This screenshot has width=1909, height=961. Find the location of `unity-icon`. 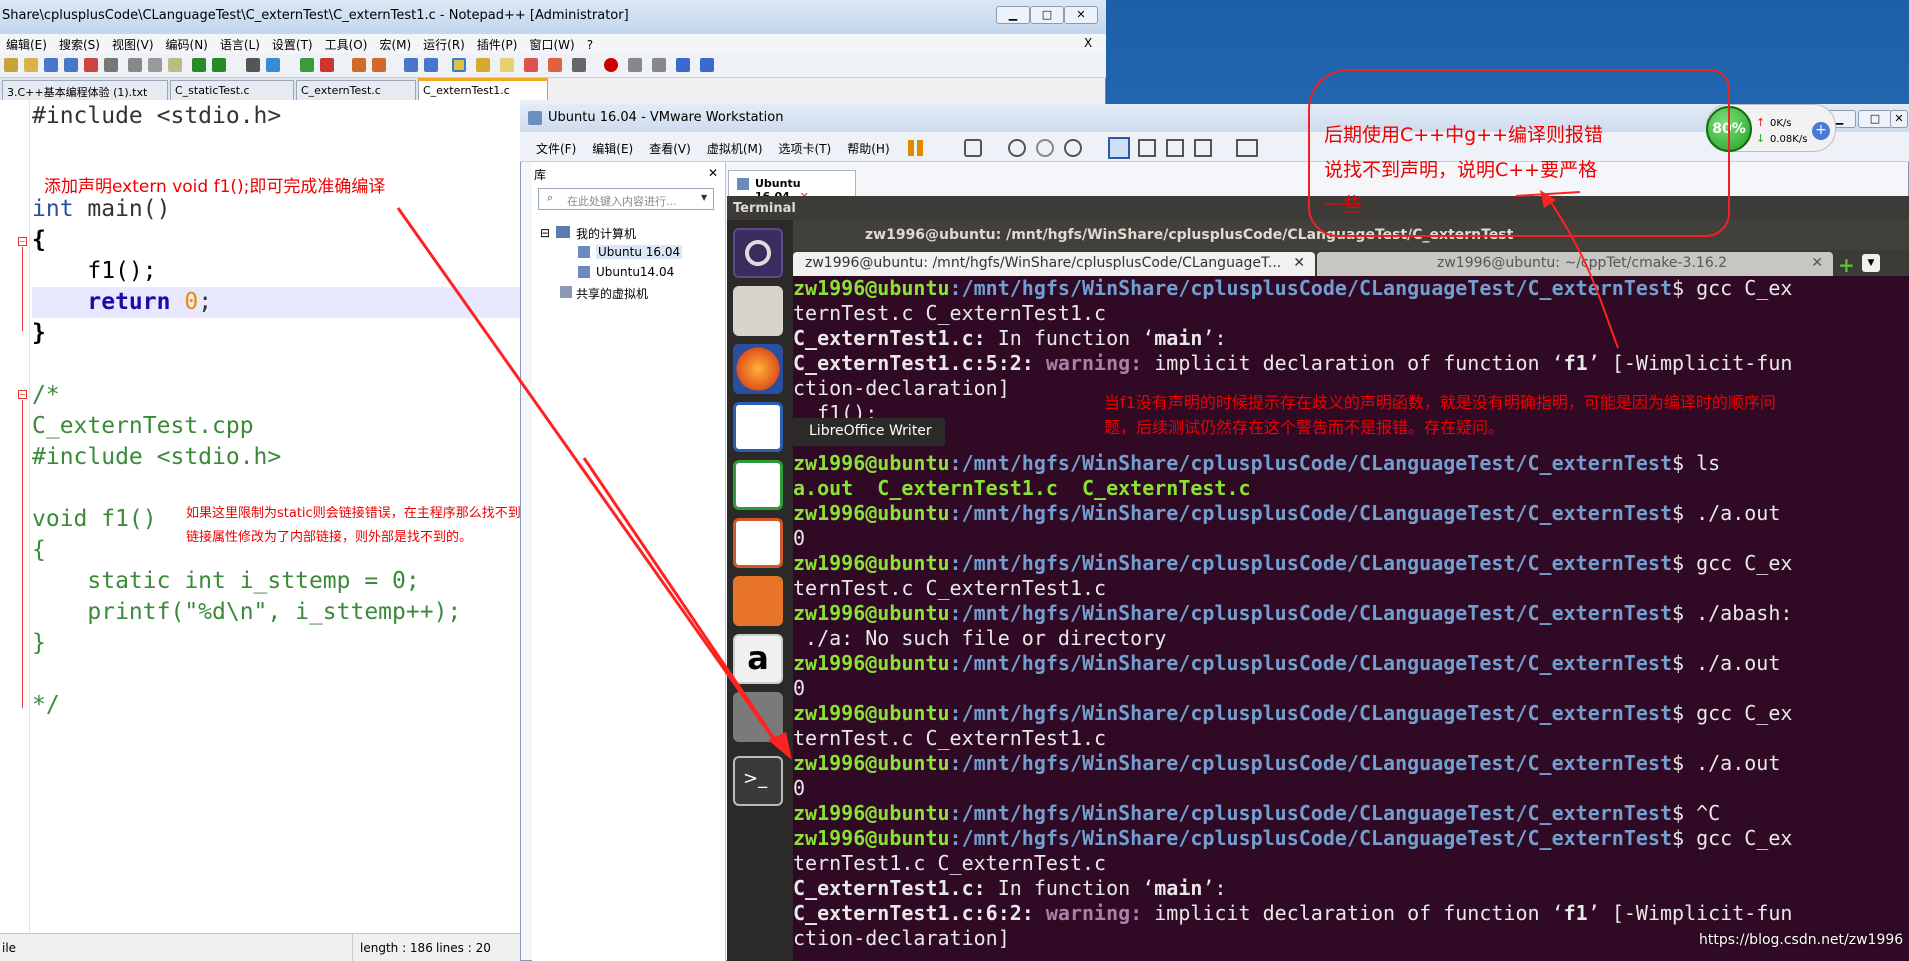

unity-icon is located at coordinates (1203, 148).